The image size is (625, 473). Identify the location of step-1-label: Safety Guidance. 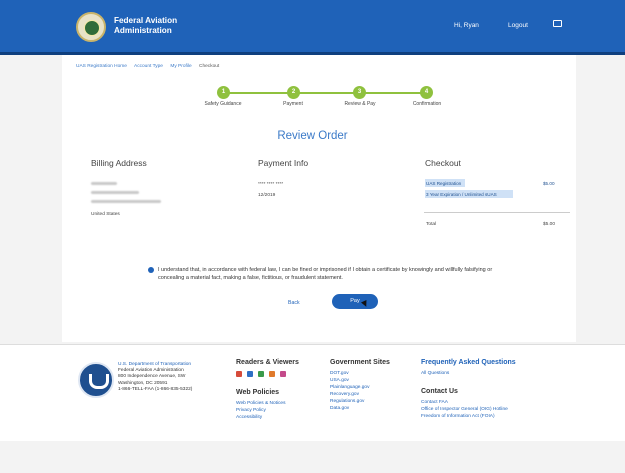
(223, 104).